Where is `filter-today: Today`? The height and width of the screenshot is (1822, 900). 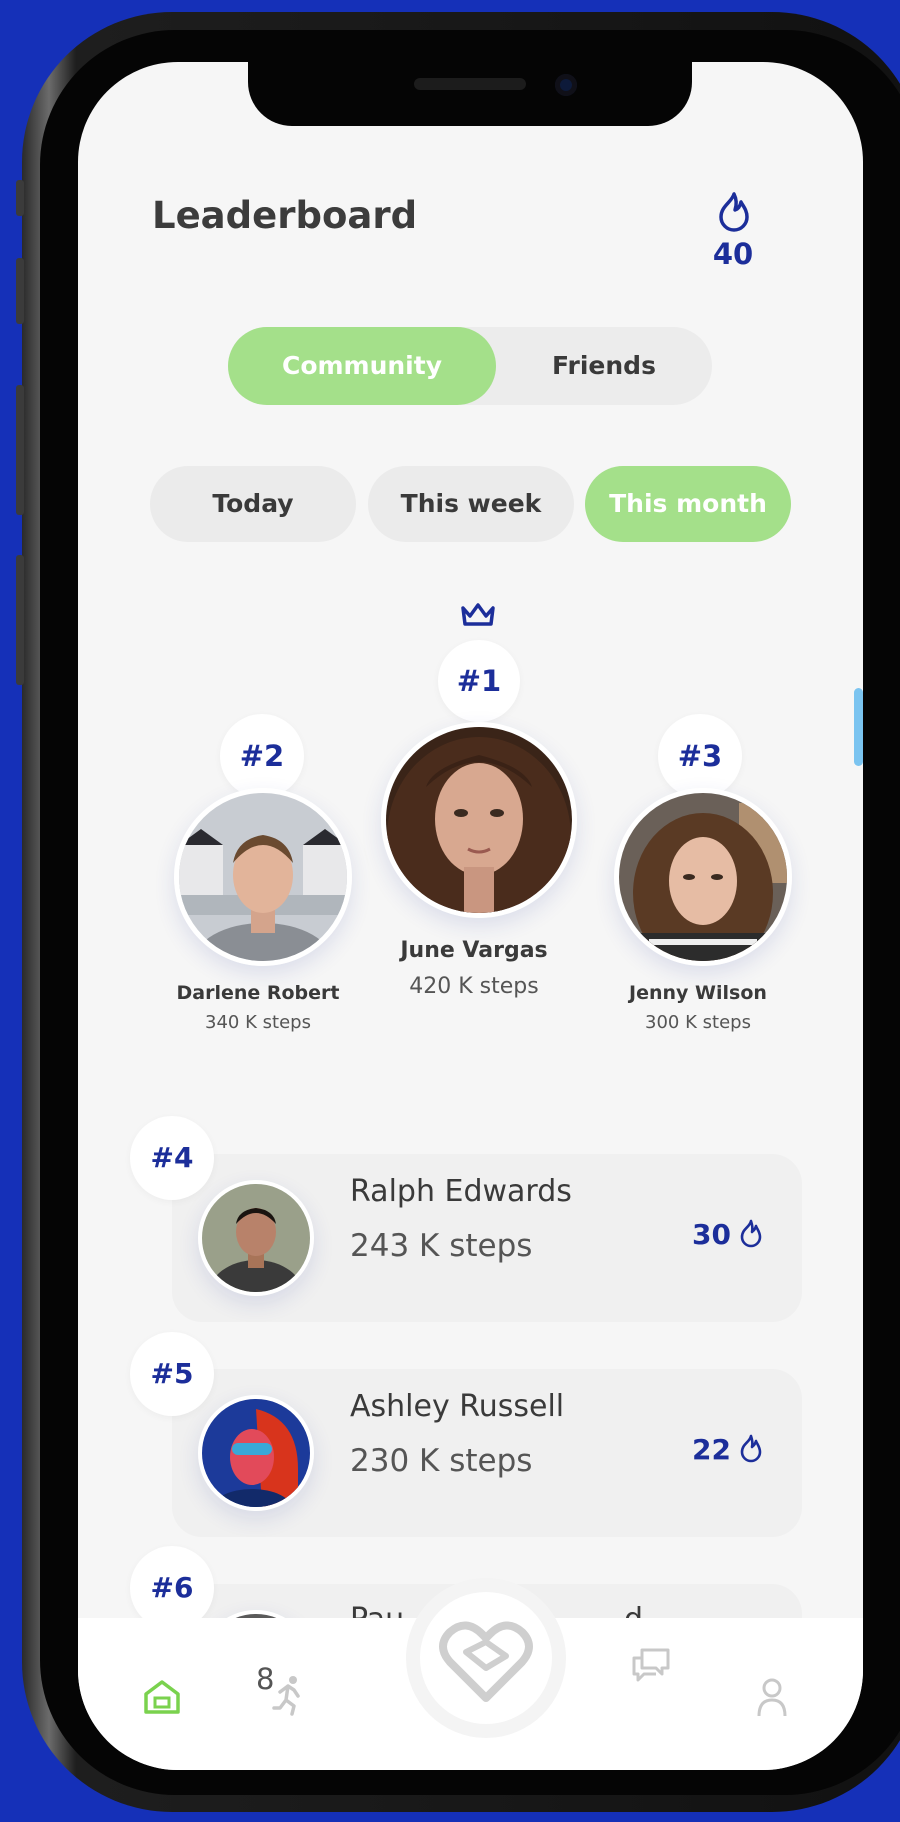
filter-today: Today is located at coordinates (253, 504).